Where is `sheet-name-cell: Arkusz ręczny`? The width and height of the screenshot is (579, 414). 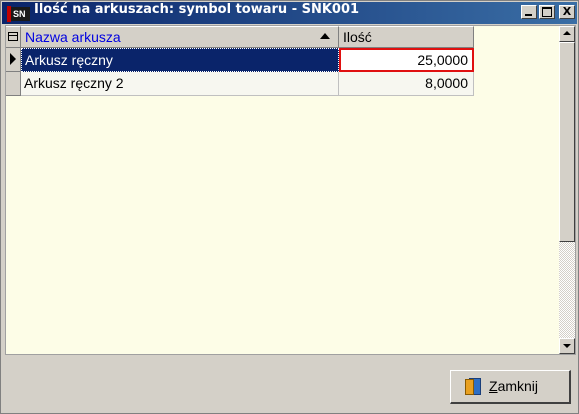
sheet-name-cell: Arkusz ręczny is located at coordinates (180, 60).